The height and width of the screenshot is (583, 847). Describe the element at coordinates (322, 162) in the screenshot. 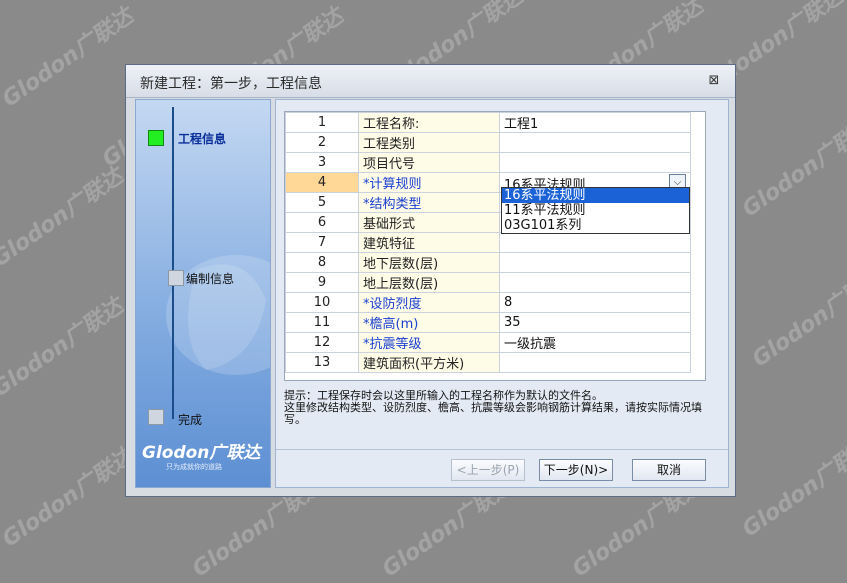

I see `row-number: 3` at that location.